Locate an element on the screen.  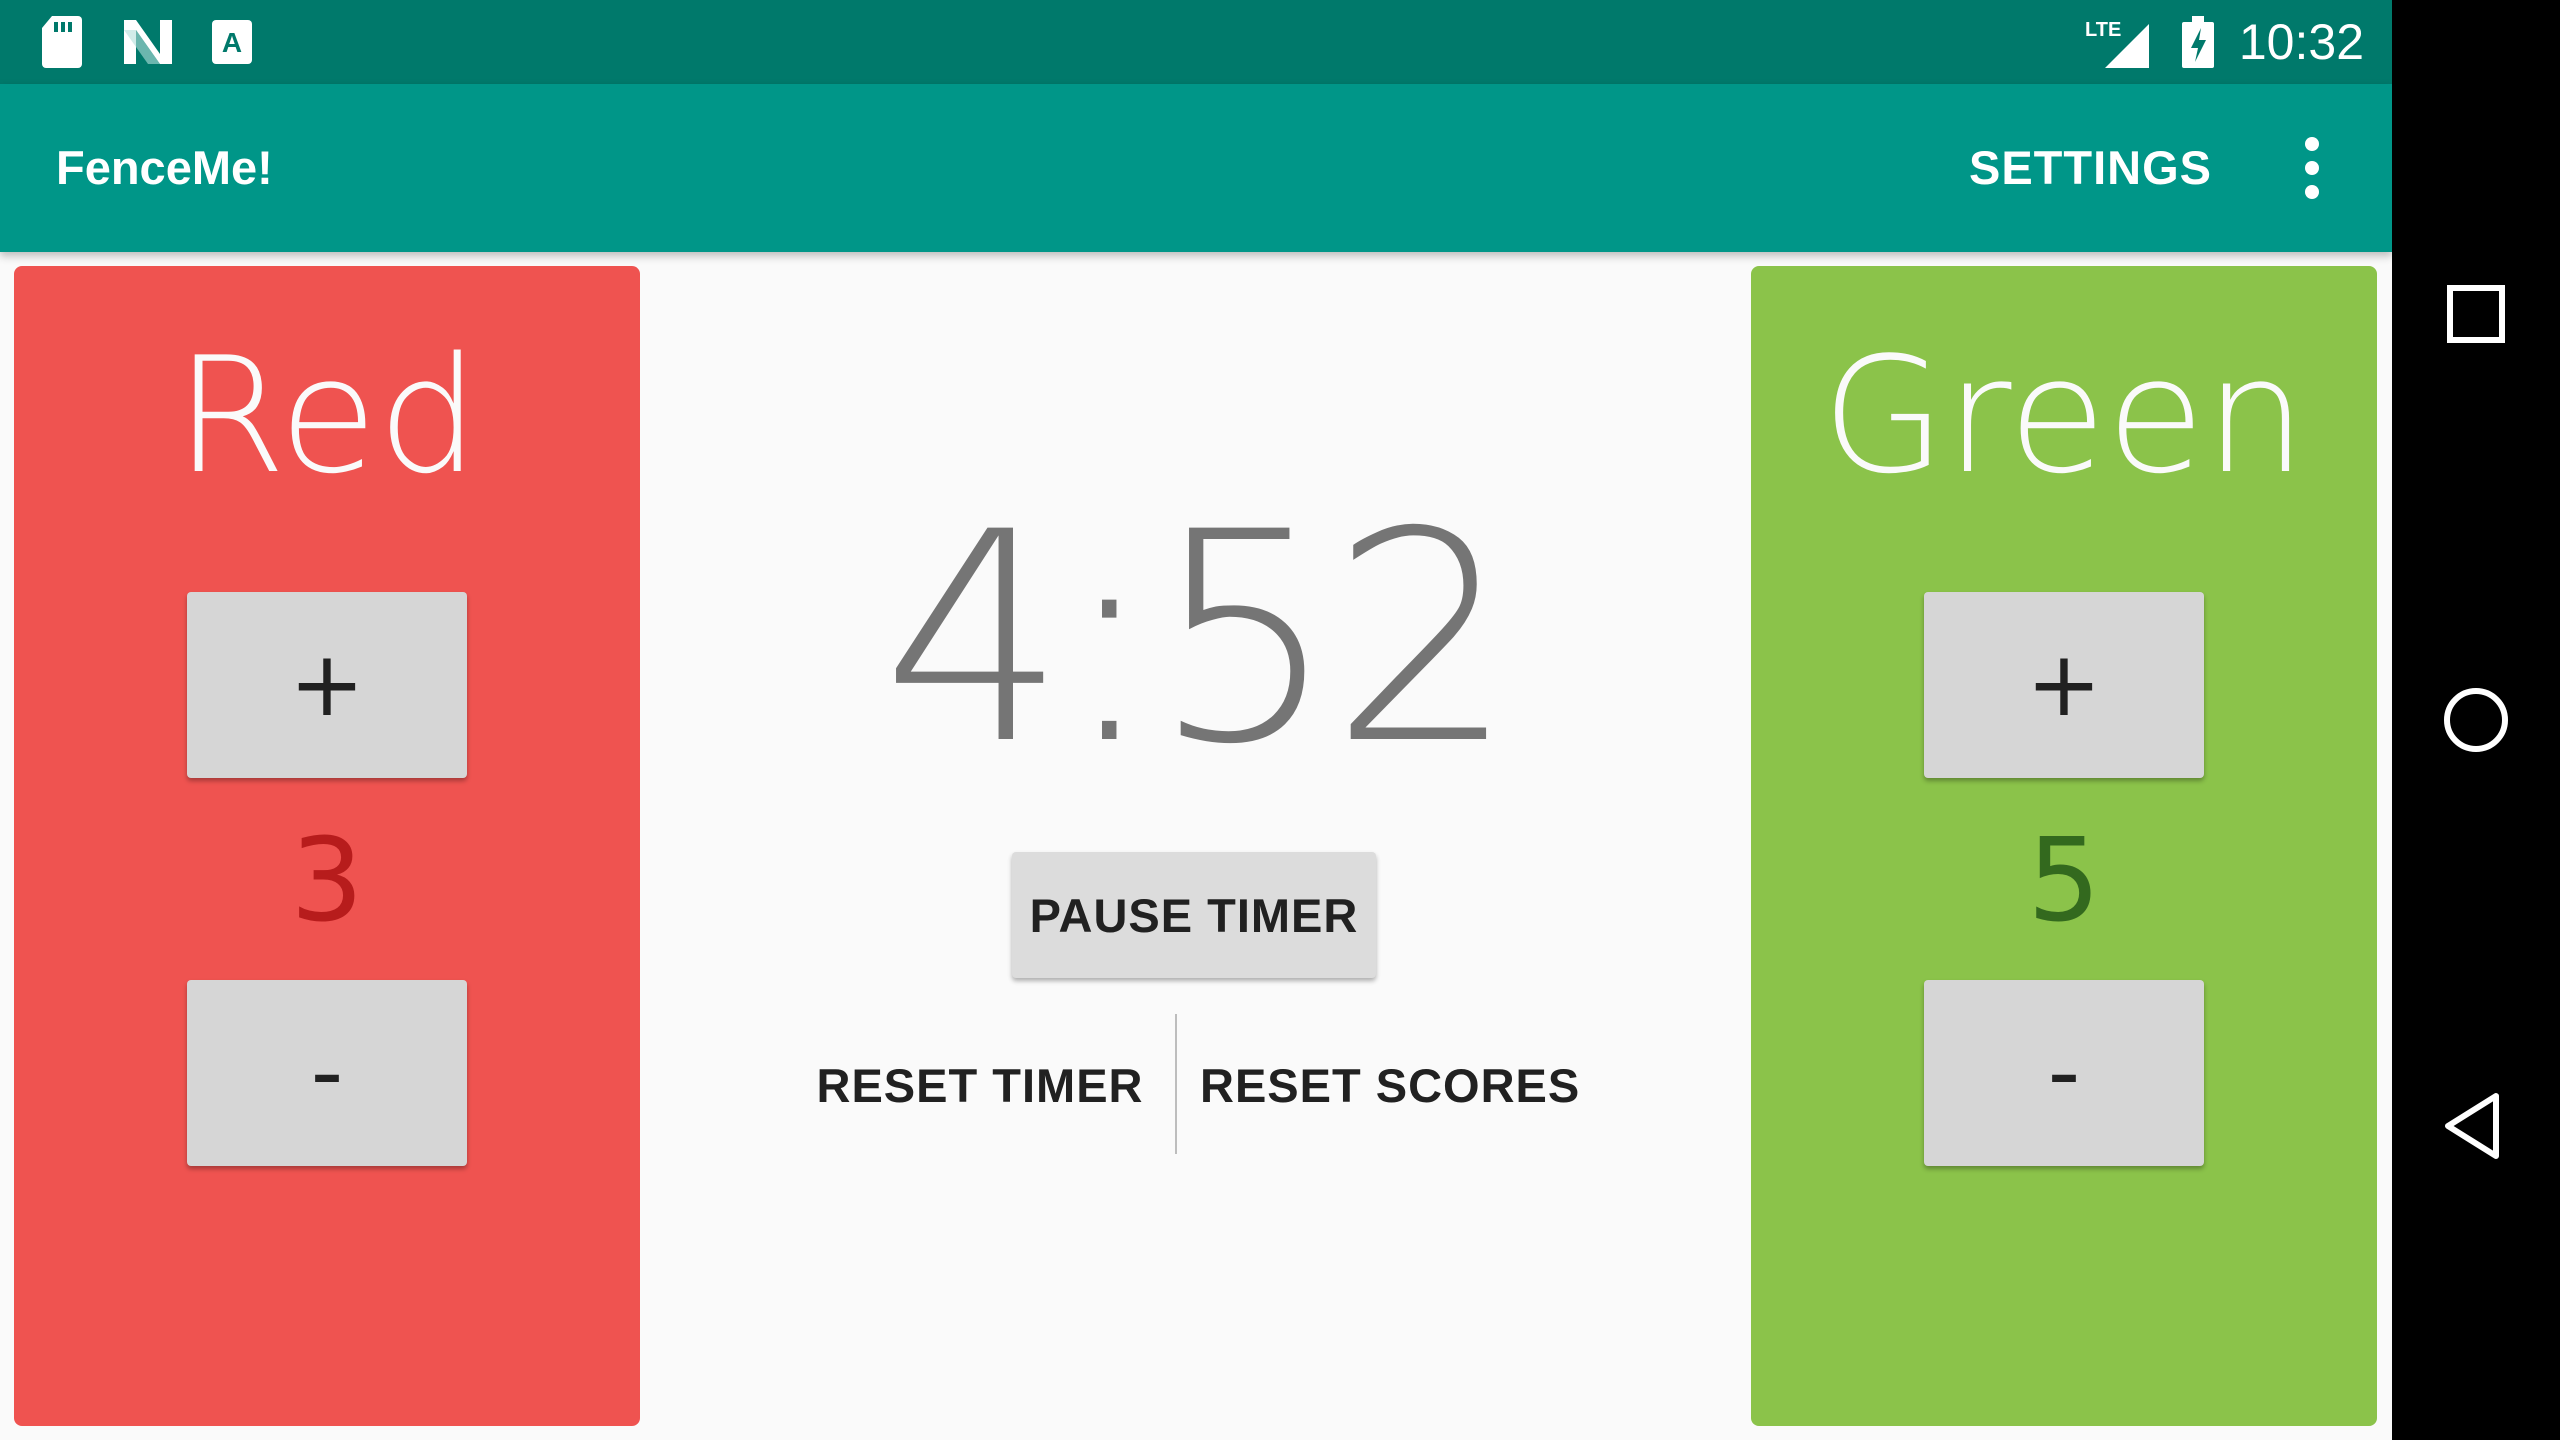
text-a-icon: A is located at coordinates (232, 42).